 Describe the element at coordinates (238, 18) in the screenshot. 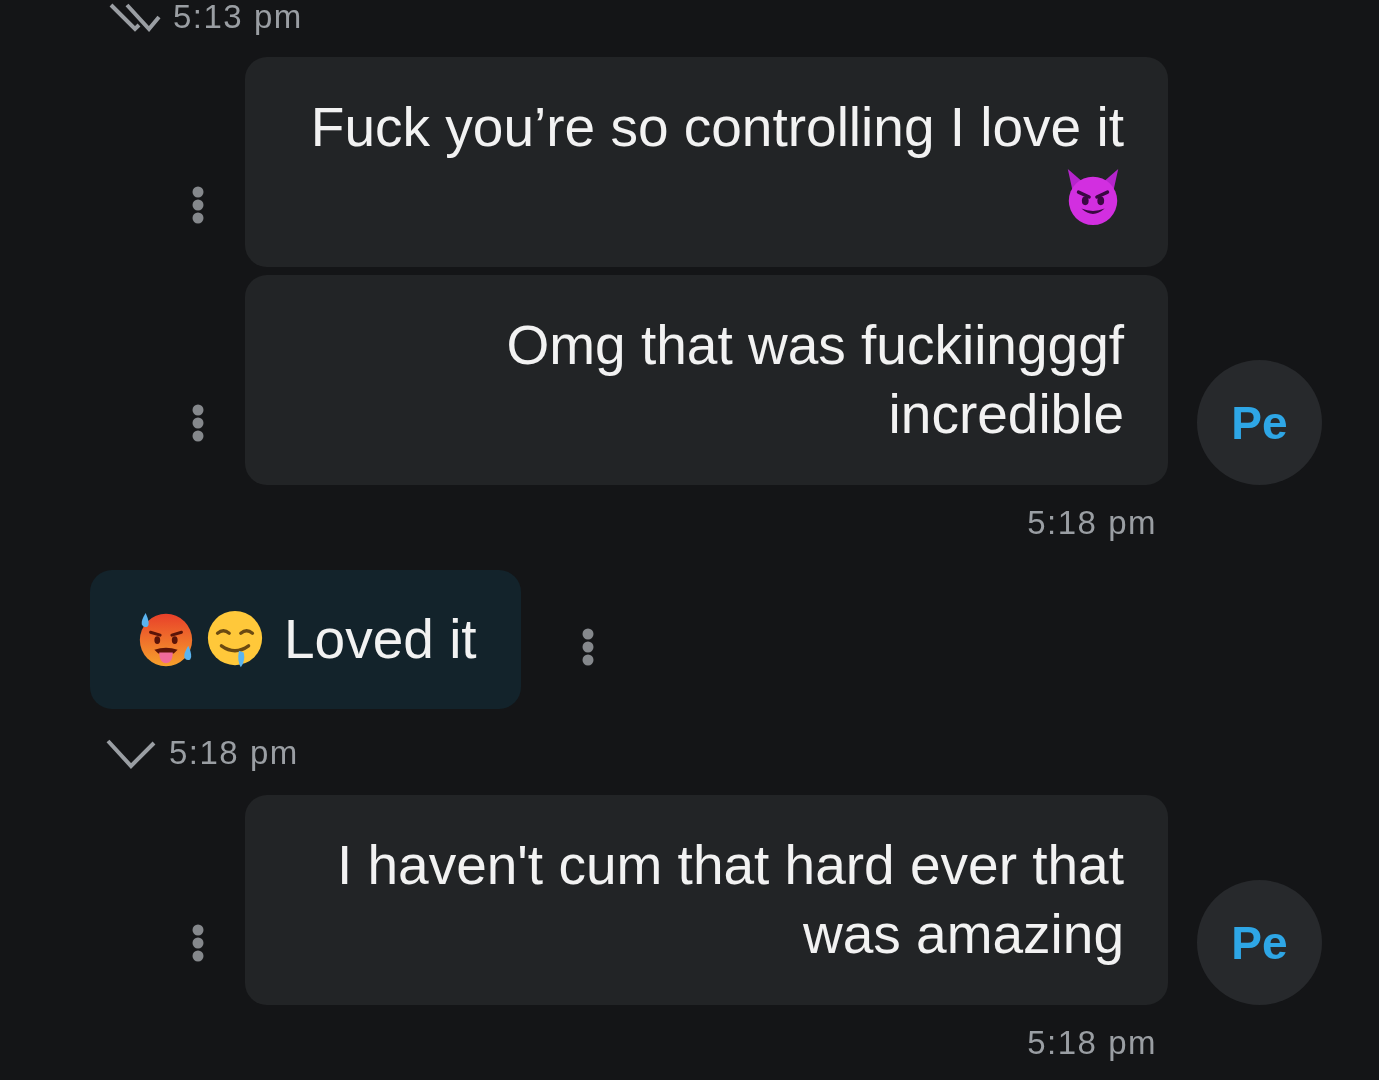

I see `message-time: 5:13 pm` at that location.